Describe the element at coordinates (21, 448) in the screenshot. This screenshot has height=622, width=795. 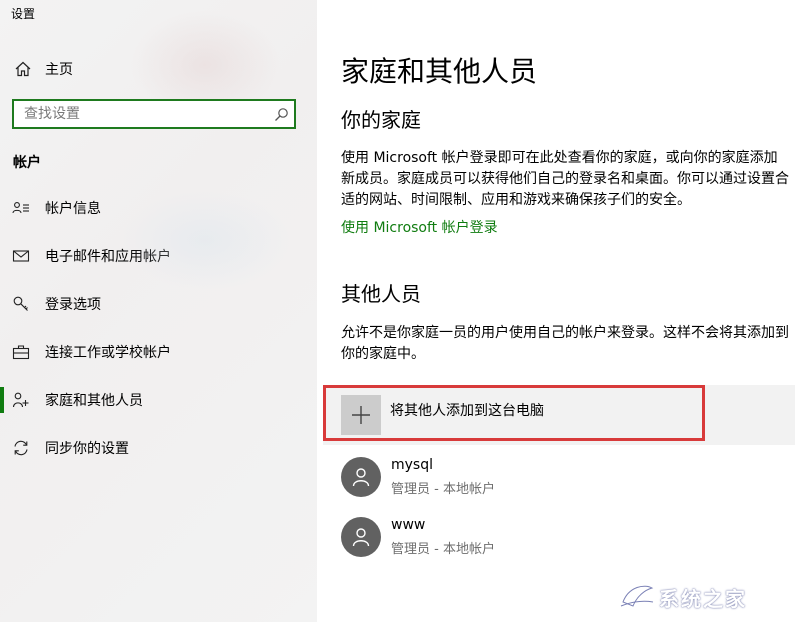
I see `sync-icon` at that location.